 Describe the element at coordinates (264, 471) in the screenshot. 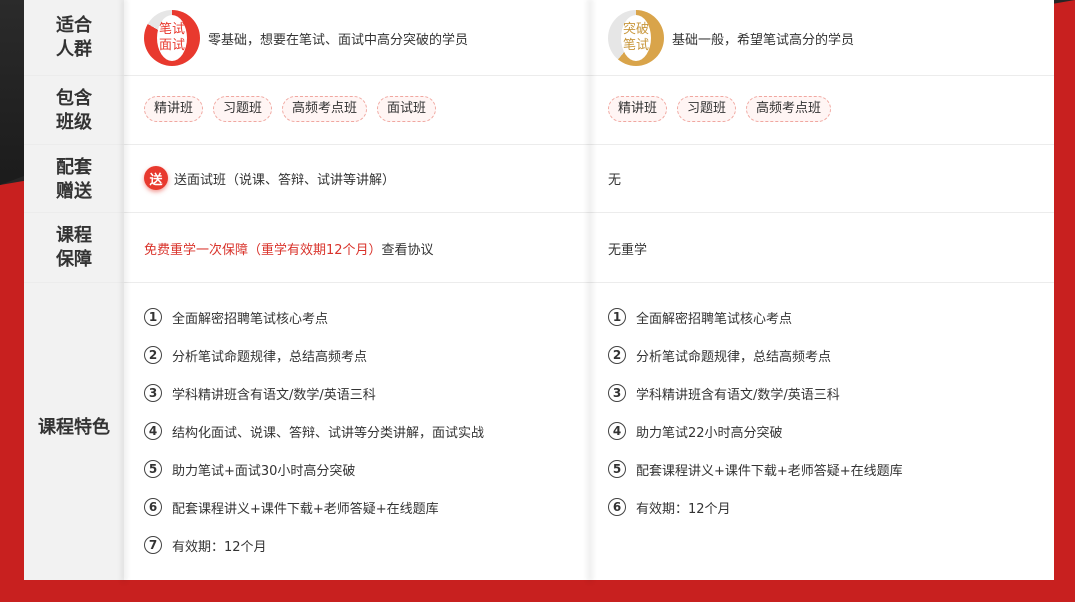

I see `feature-text: 助力笔试+面试30小时高分突破` at that location.